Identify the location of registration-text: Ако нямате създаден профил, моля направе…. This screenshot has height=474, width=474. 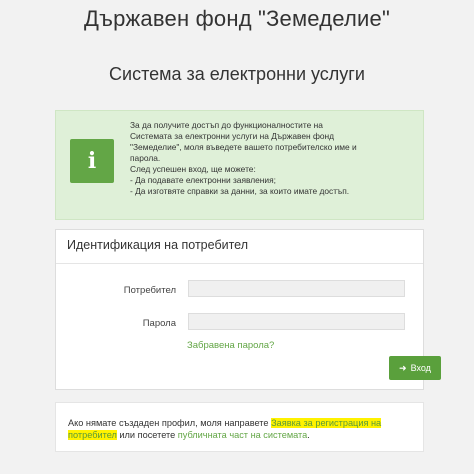
(243, 429).